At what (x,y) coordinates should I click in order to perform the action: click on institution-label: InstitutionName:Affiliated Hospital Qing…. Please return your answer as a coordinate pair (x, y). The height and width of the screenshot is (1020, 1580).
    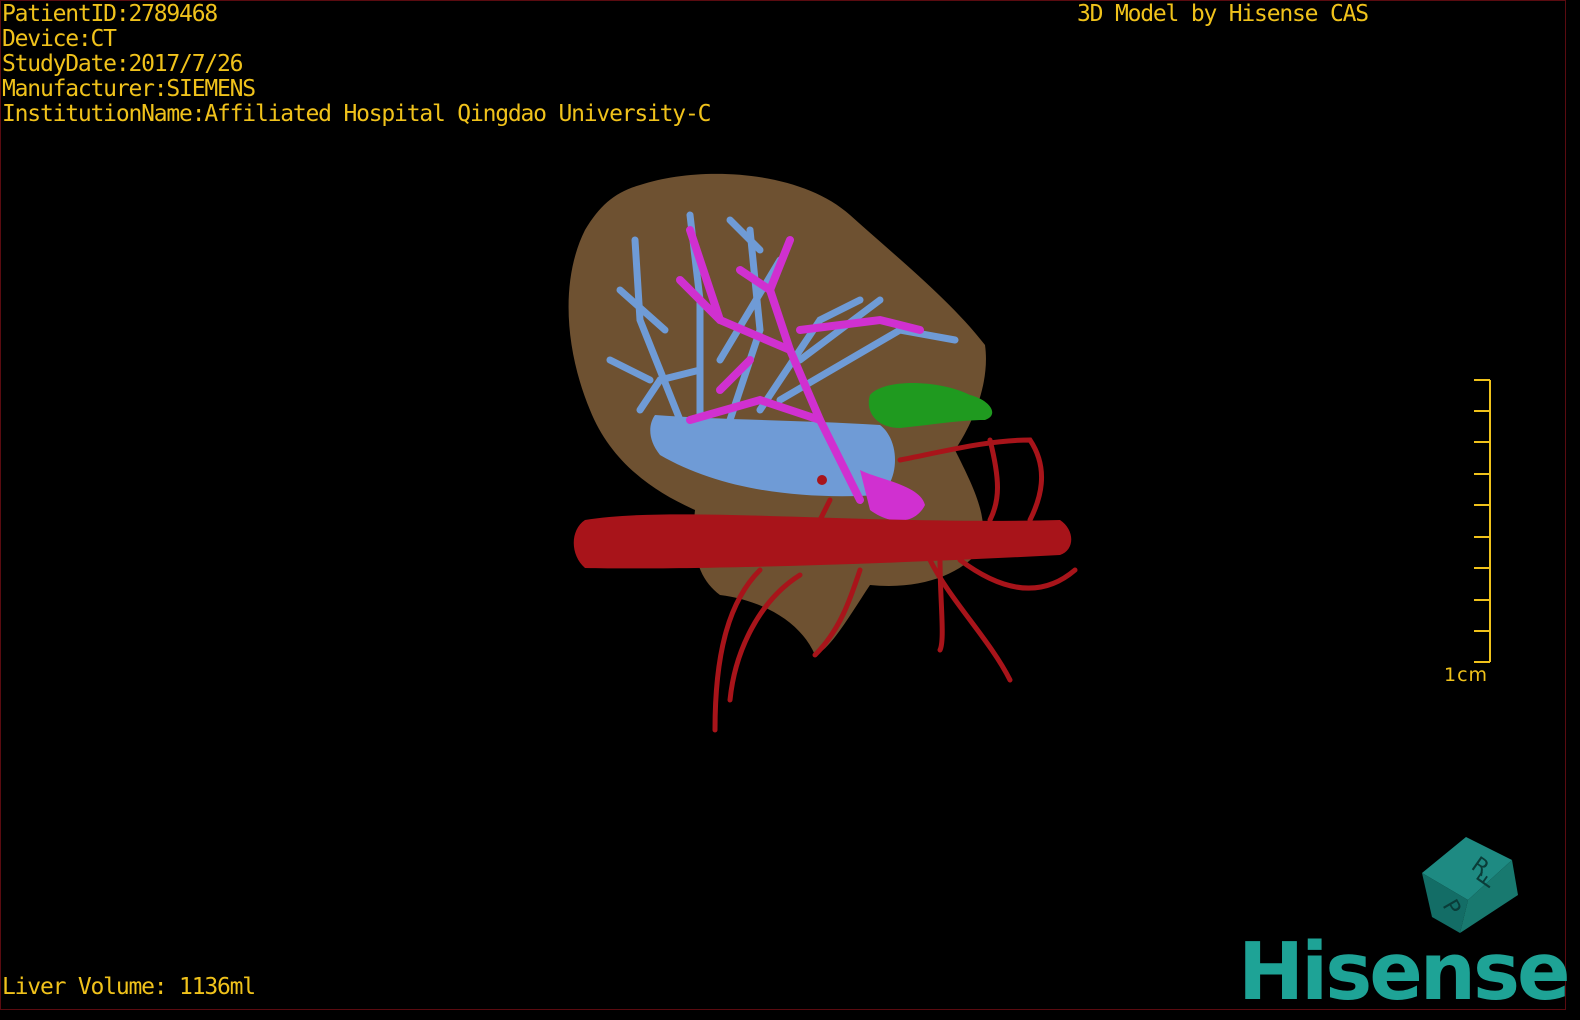
    Looking at the image, I should click on (356, 114).